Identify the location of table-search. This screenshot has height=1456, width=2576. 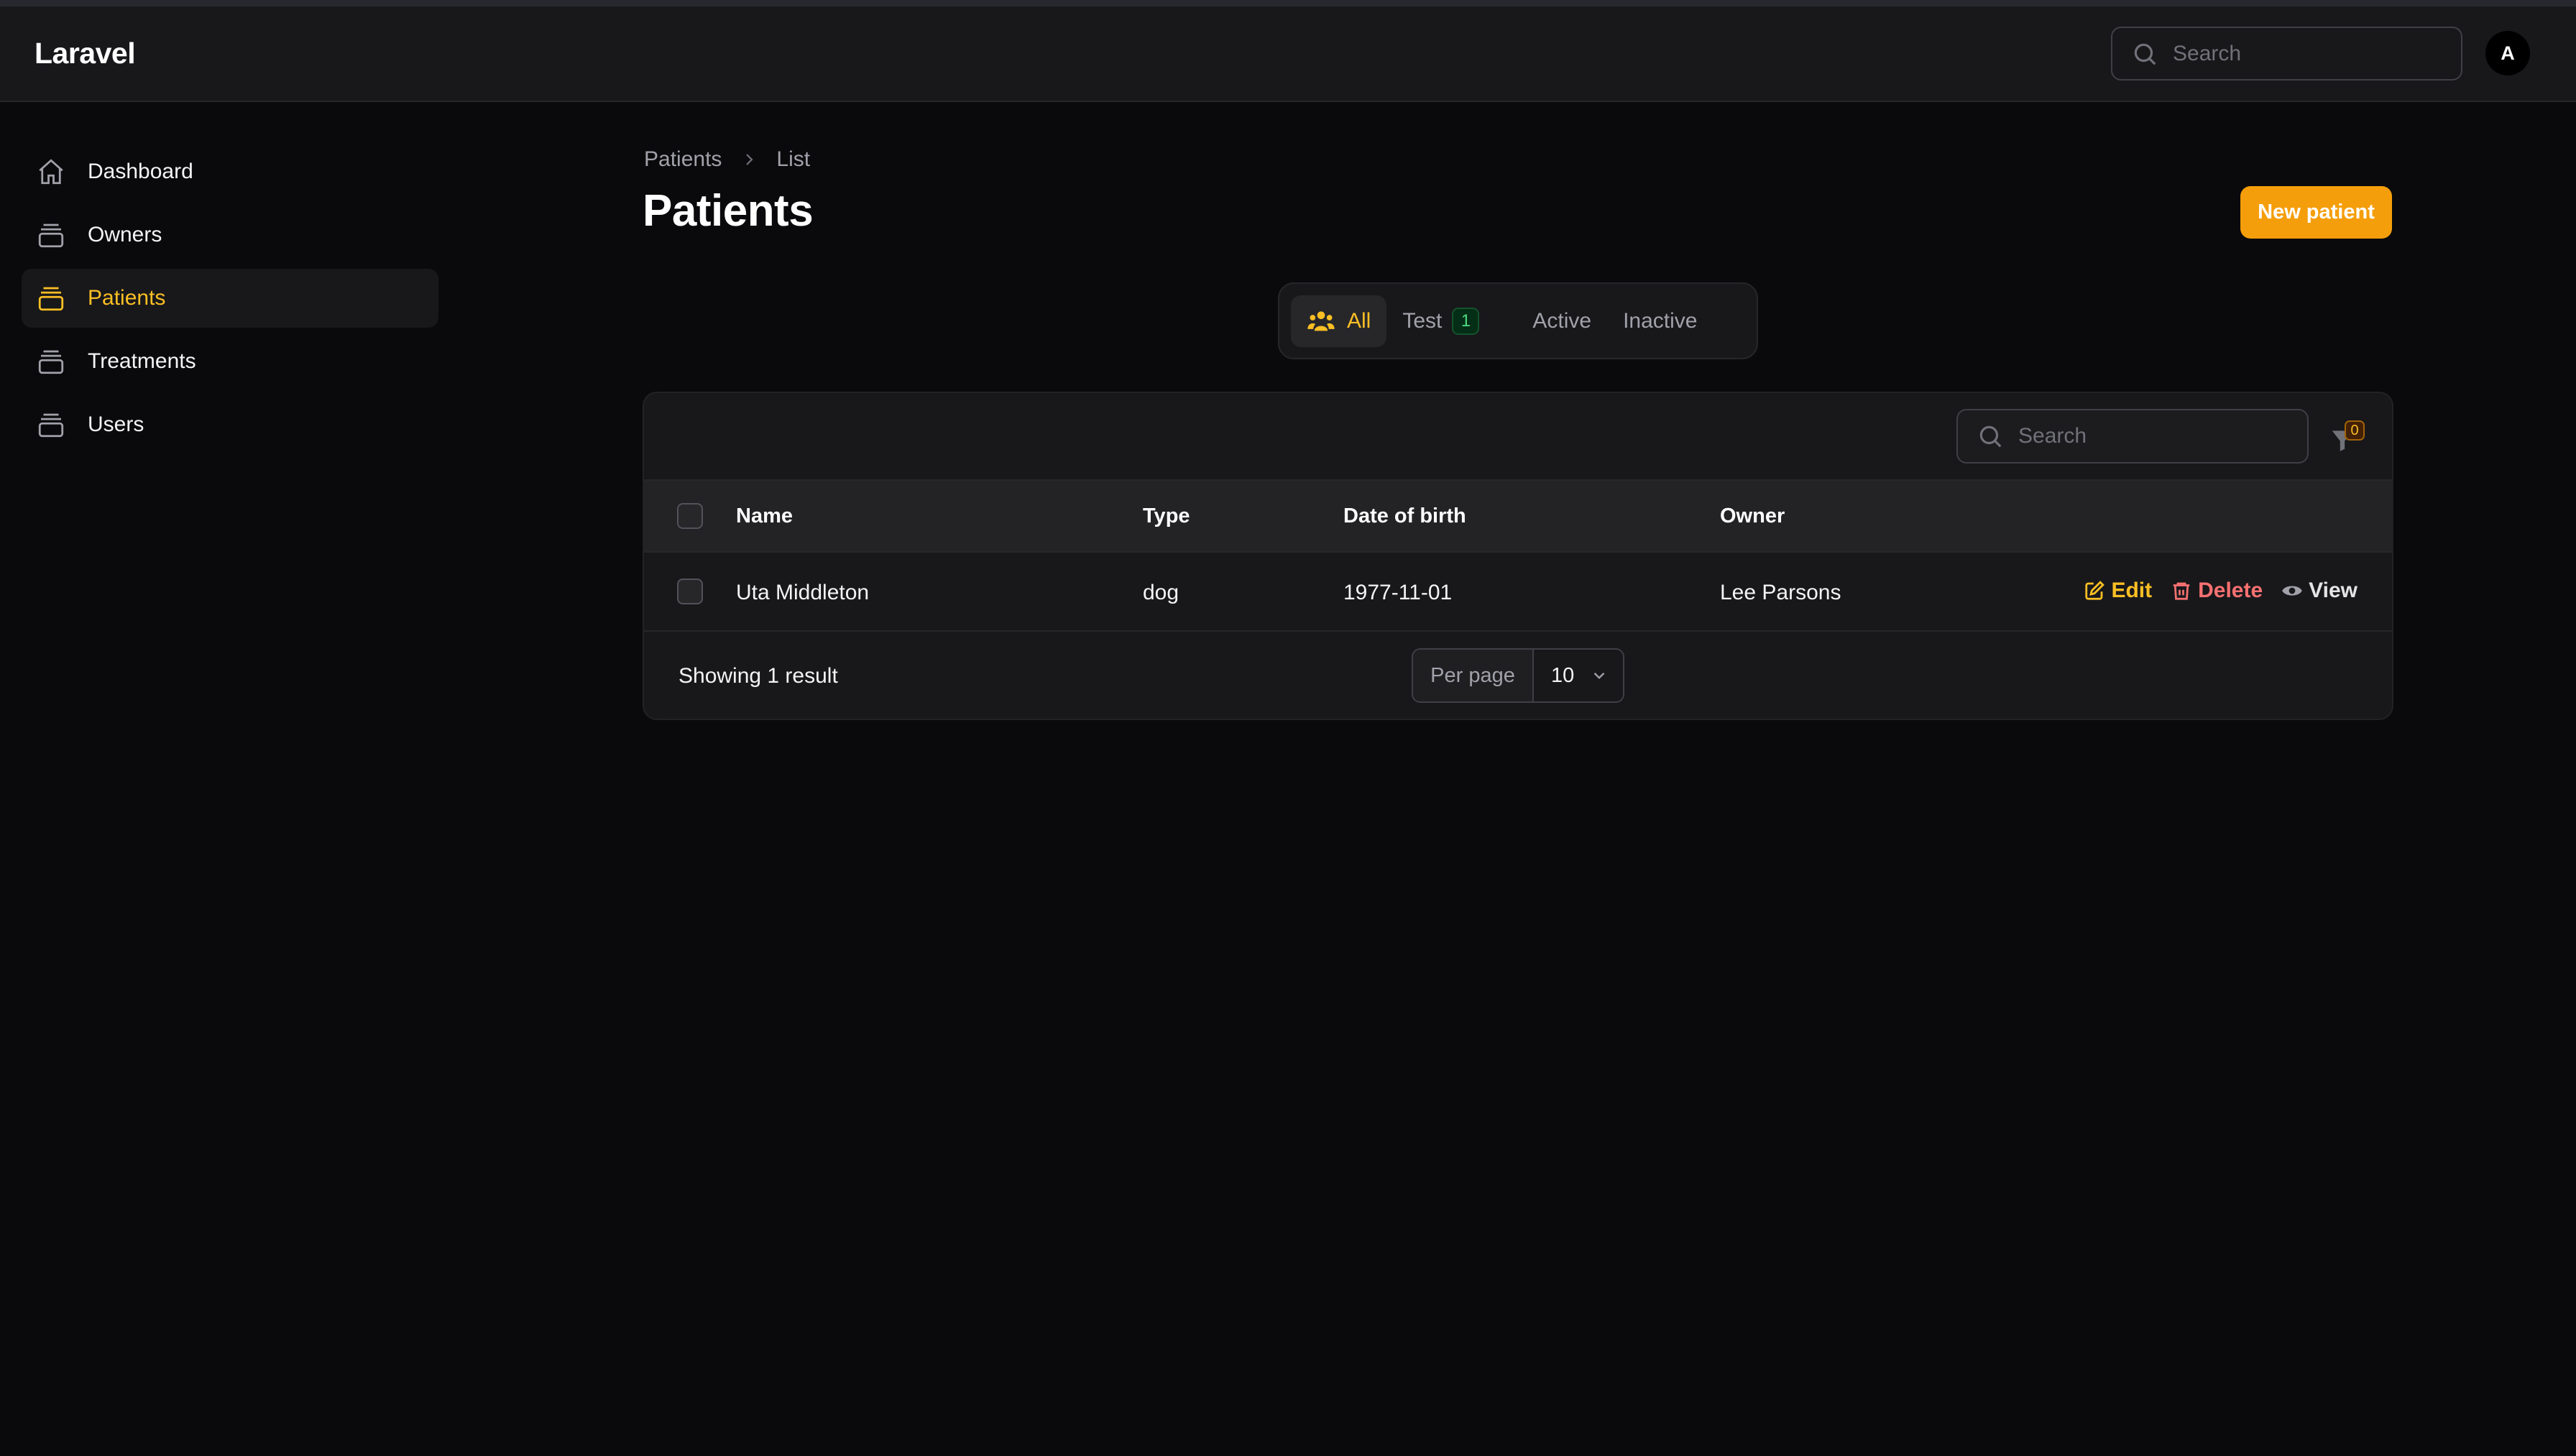
(2132, 436).